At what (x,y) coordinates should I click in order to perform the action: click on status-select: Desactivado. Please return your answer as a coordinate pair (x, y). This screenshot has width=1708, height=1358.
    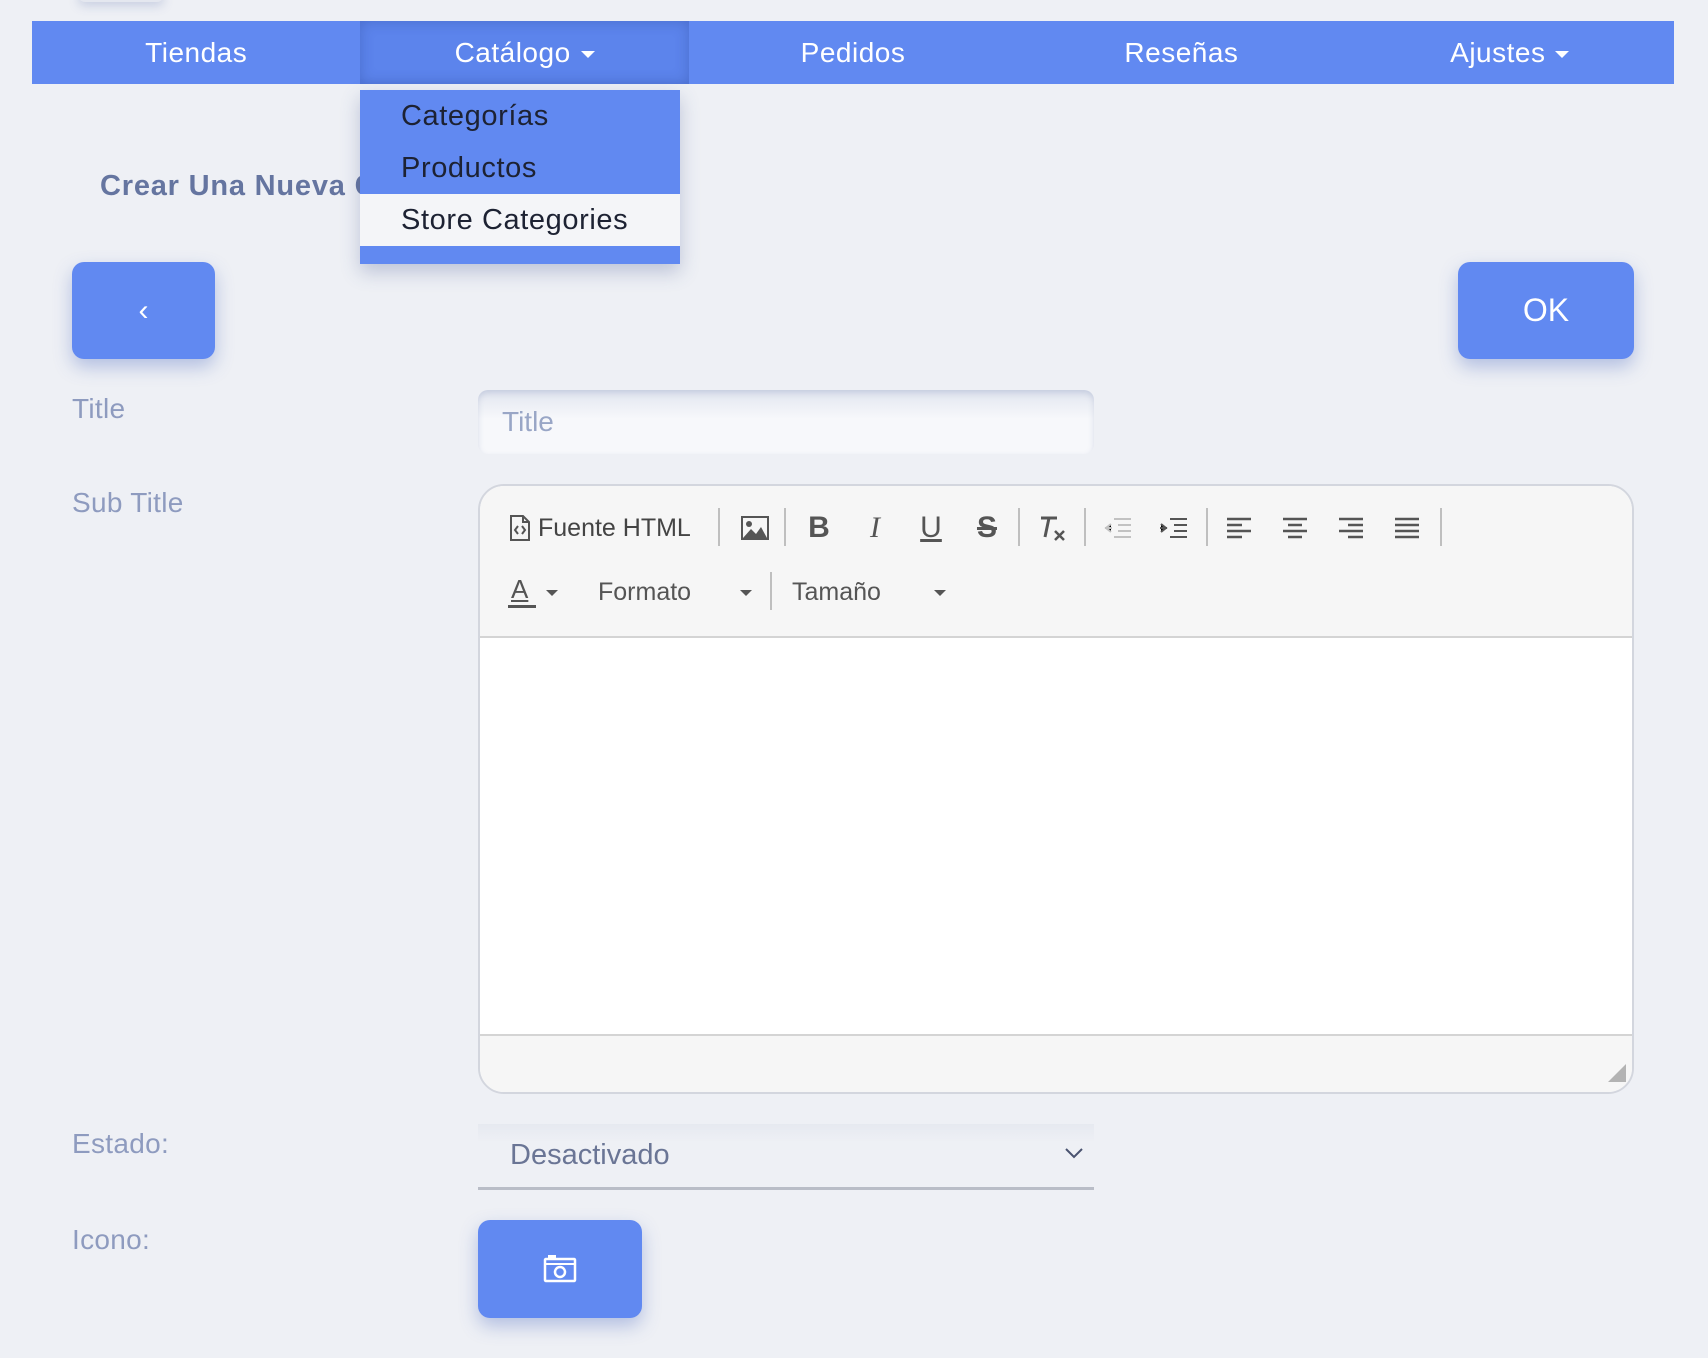
    Looking at the image, I should click on (786, 1157).